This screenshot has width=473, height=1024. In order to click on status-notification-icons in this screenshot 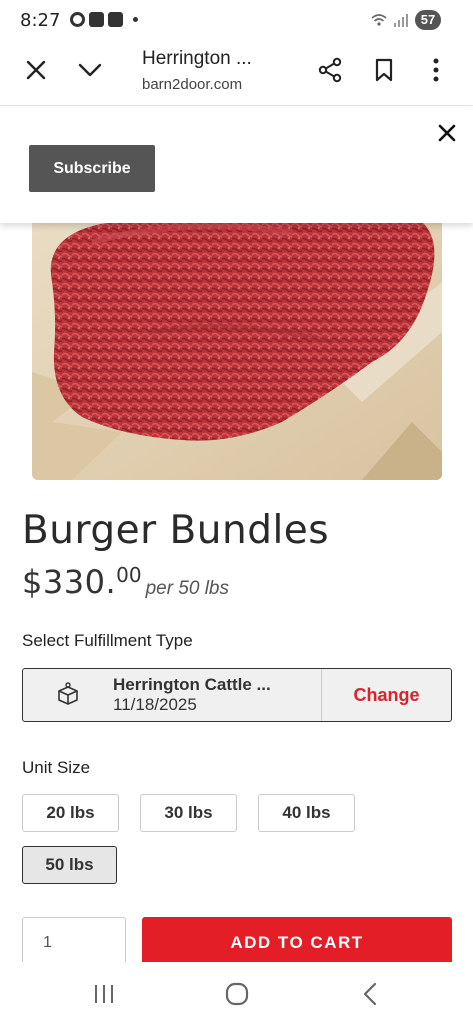, I will do `click(104, 19)`.